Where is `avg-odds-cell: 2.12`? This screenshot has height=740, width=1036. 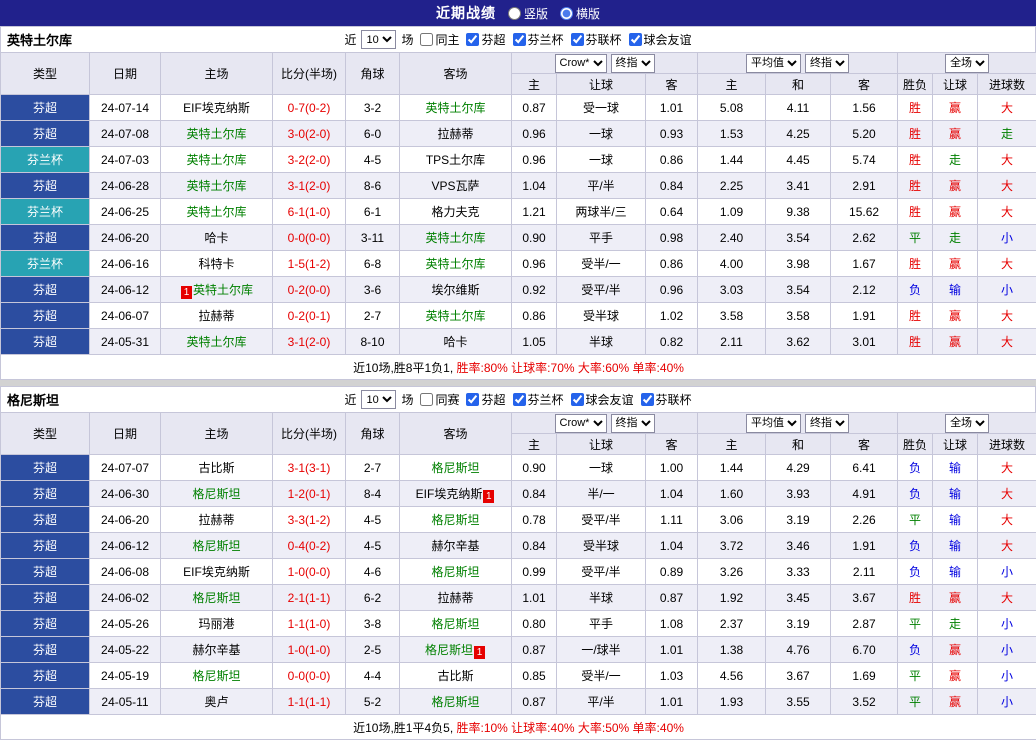 avg-odds-cell: 2.12 is located at coordinates (864, 290).